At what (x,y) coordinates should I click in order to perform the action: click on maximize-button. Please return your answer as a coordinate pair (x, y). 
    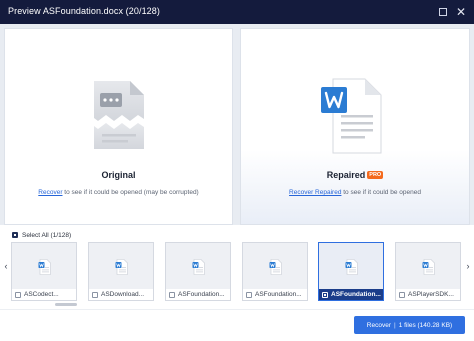
    Looking at the image, I should click on (443, 12).